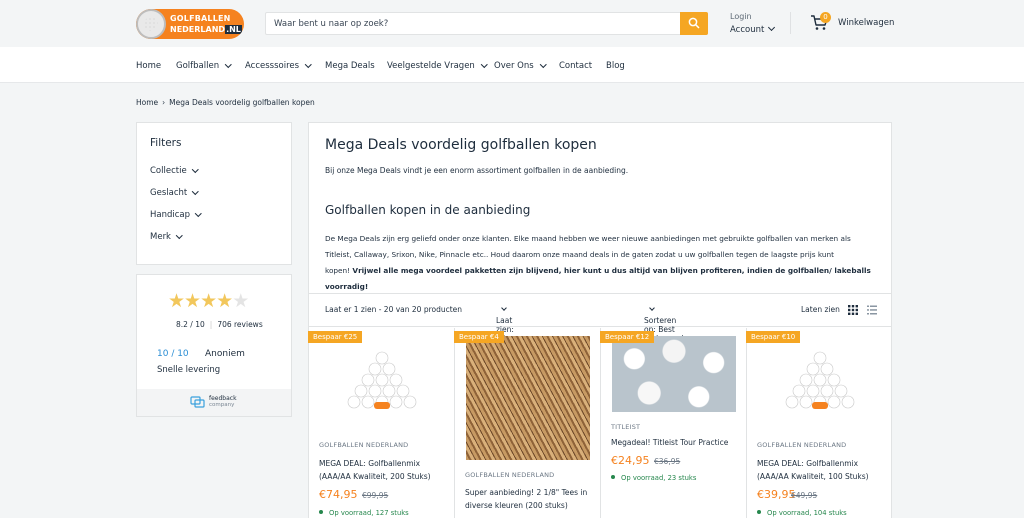  What do you see at coordinates (198, 66) in the screenshot?
I see `nav-golfballen-label: Golfballen` at bounding box center [198, 66].